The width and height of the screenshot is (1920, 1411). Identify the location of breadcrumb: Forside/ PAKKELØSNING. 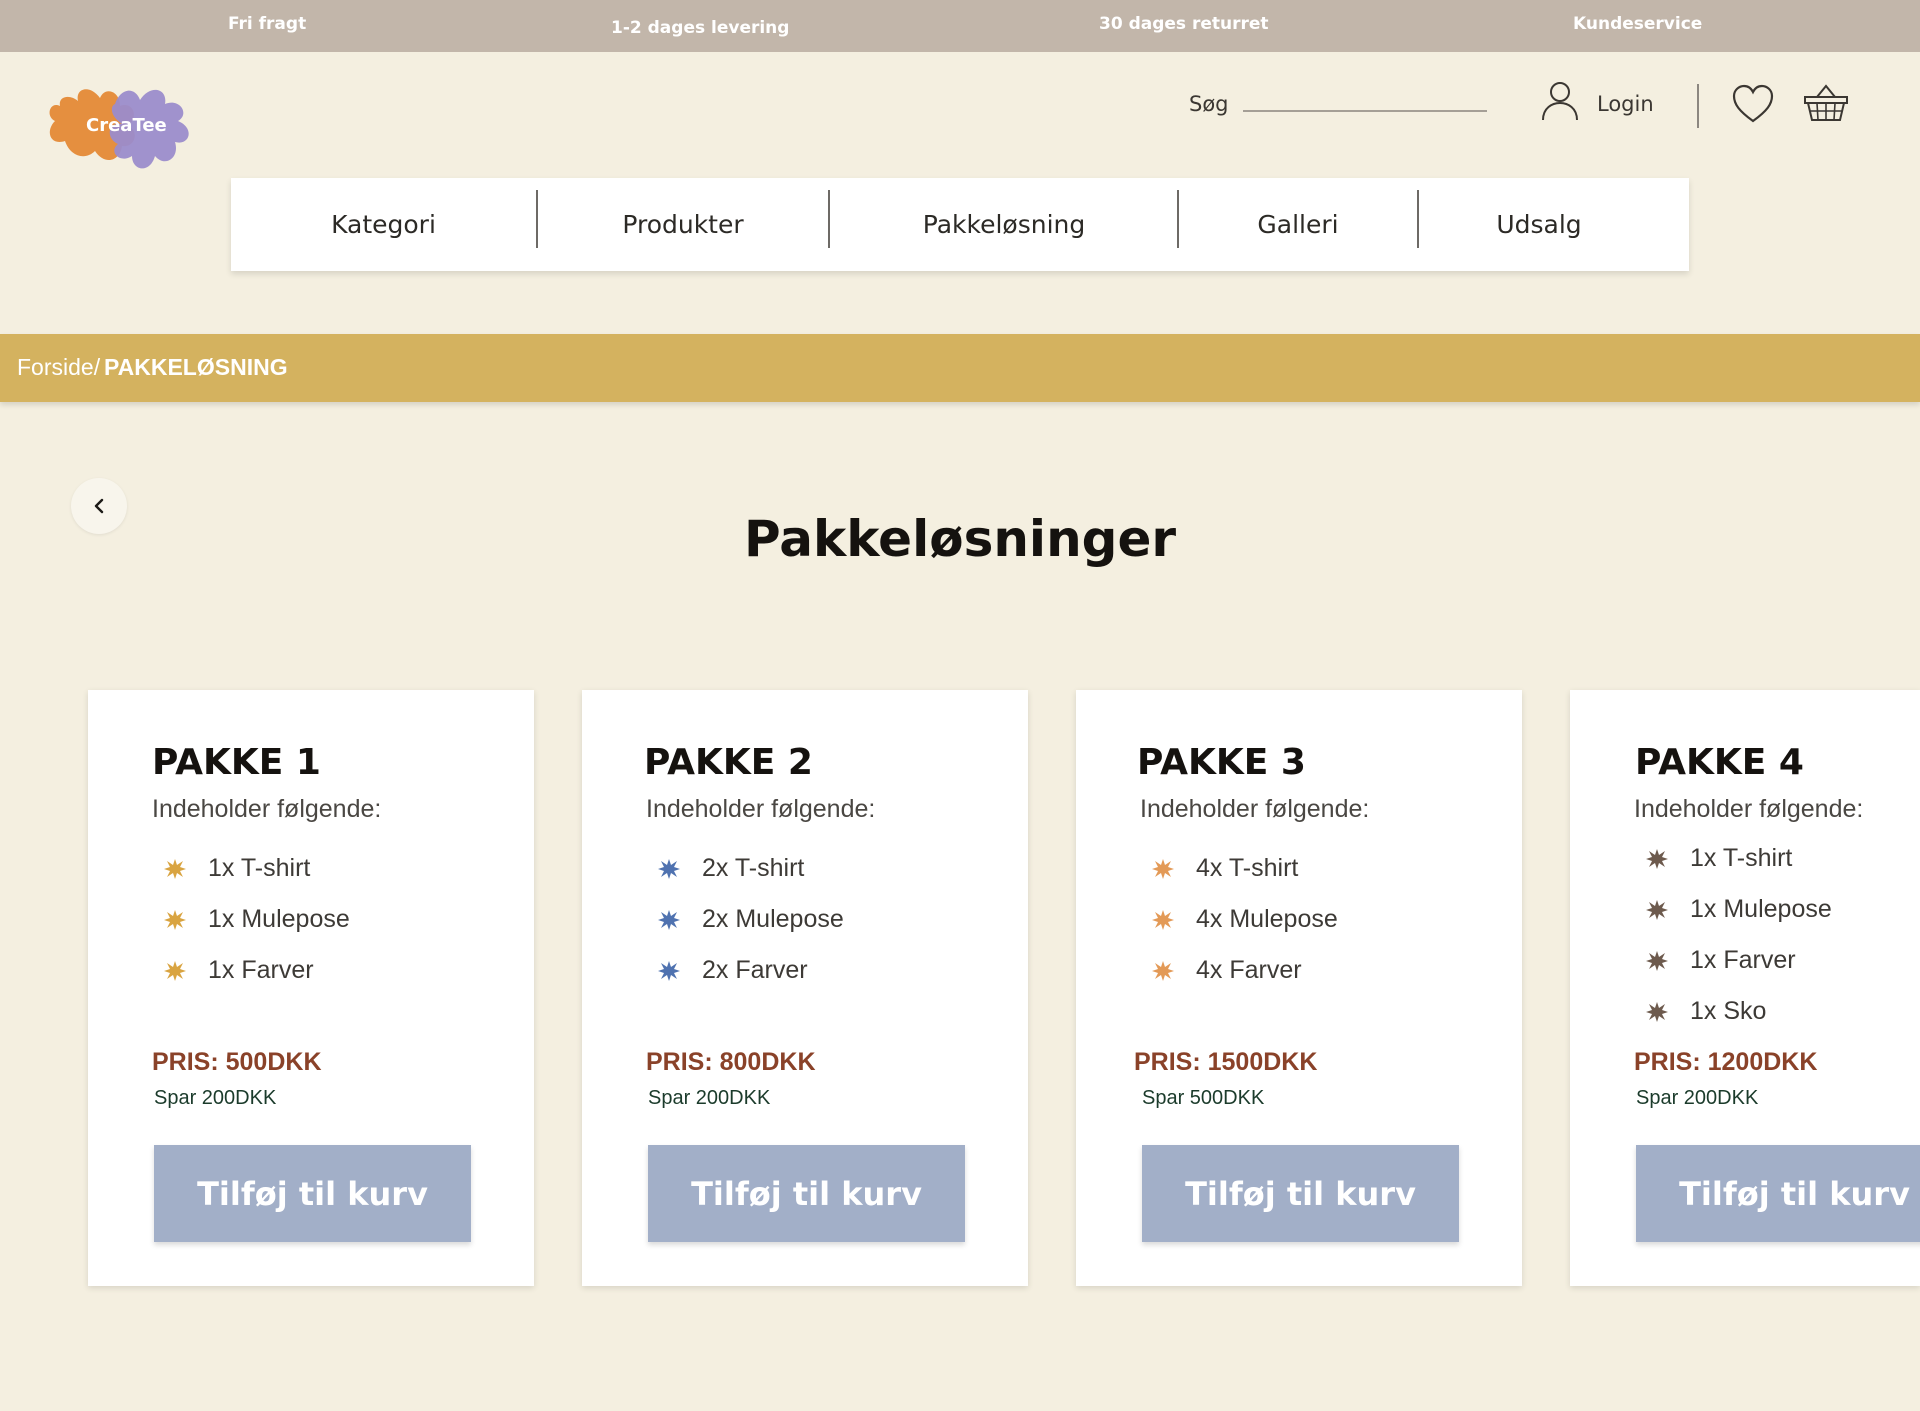
(960, 368).